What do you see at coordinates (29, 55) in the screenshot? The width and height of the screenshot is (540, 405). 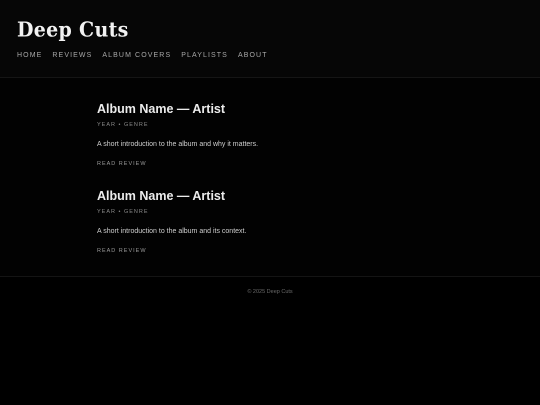 I see `nav-item-home: HOME` at bounding box center [29, 55].